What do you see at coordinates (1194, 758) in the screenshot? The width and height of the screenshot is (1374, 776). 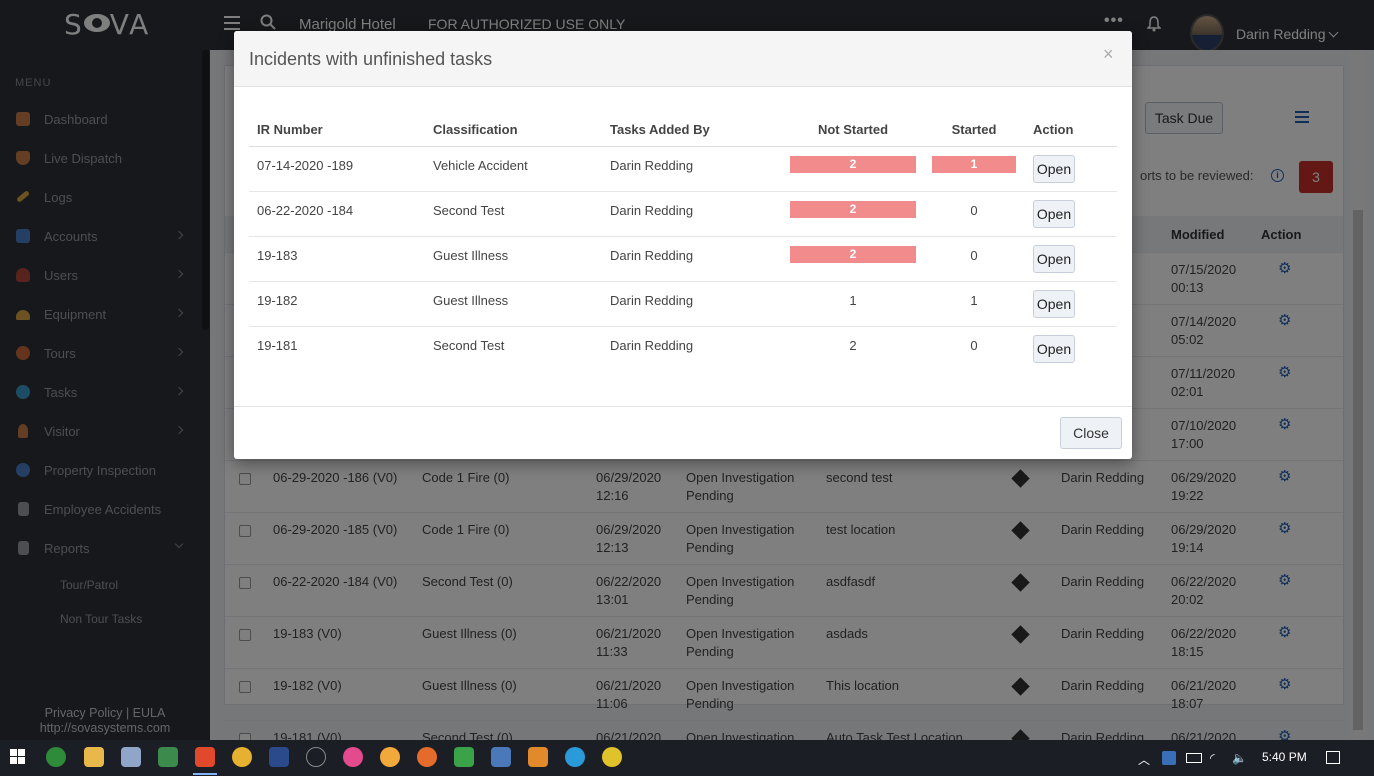 I see `battery-icon` at bounding box center [1194, 758].